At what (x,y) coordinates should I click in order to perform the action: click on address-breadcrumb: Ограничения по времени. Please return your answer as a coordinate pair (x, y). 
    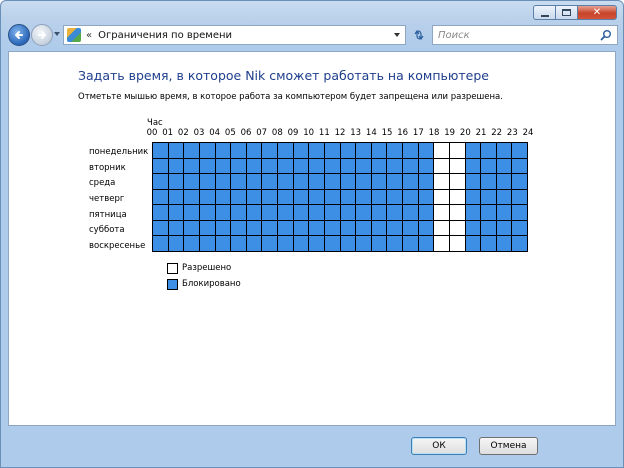
    Looking at the image, I should click on (165, 35).